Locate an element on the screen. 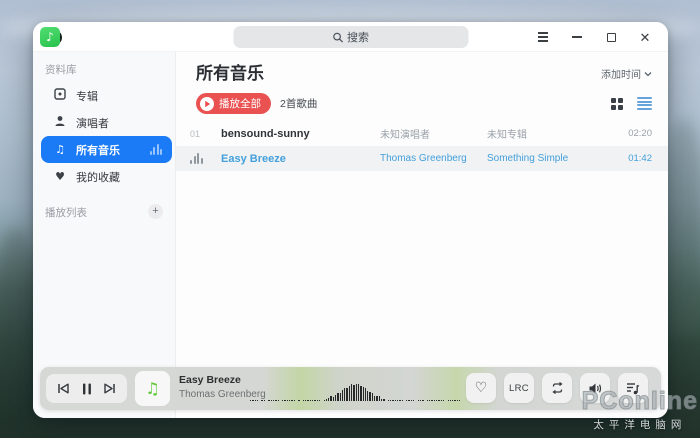  window-controls: ✕ is located at coordinates (594, 37).